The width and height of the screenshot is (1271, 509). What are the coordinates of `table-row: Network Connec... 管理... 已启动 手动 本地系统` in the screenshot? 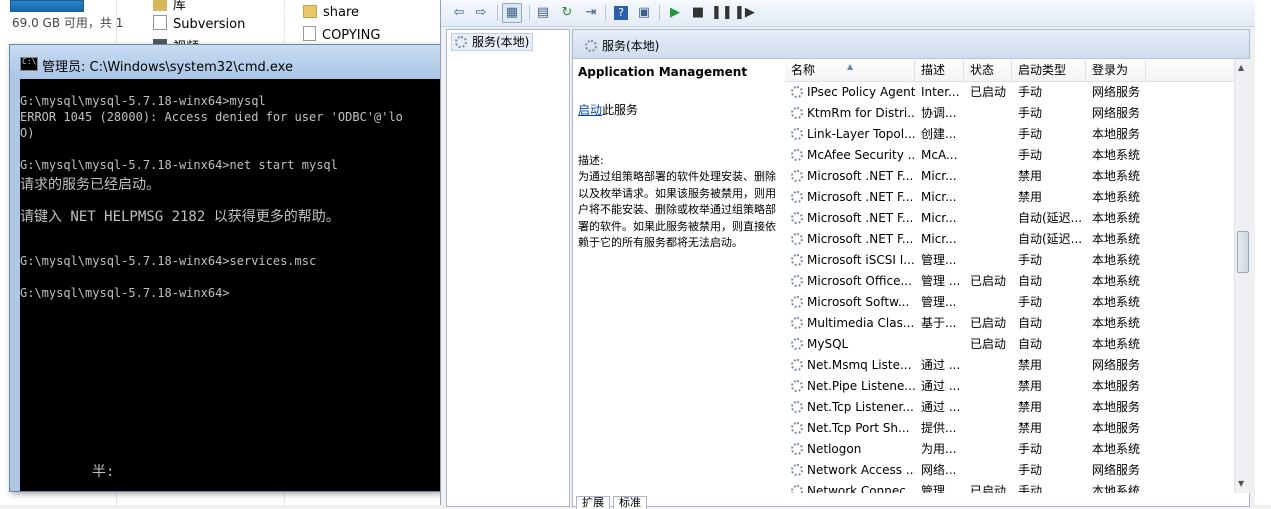 It's located at (1009, 487).